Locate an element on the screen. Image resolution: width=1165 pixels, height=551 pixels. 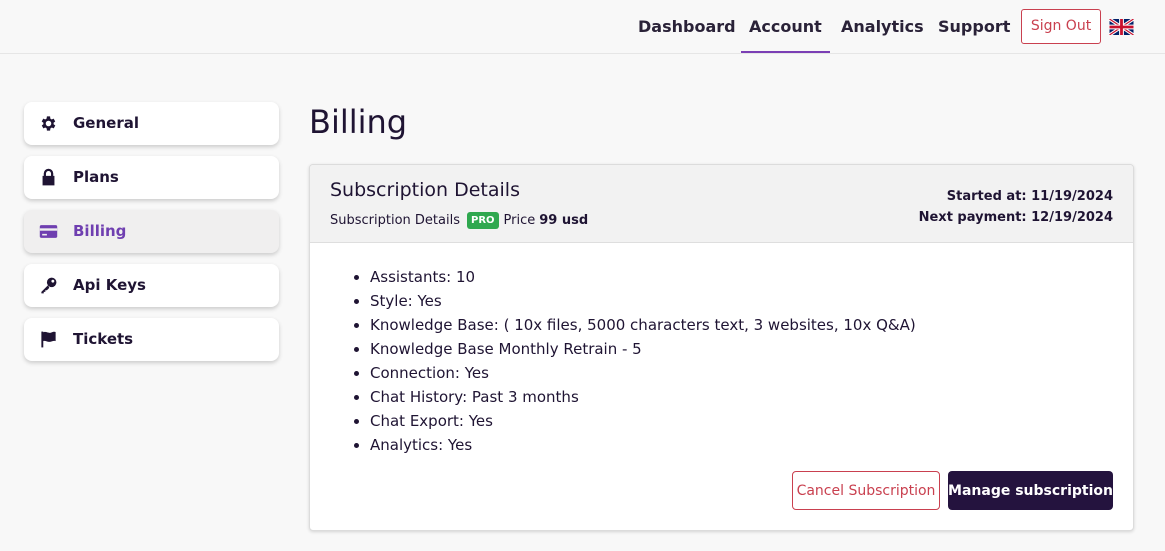
sign-out-button: Sign Out is located at coordinates (1061, 26).